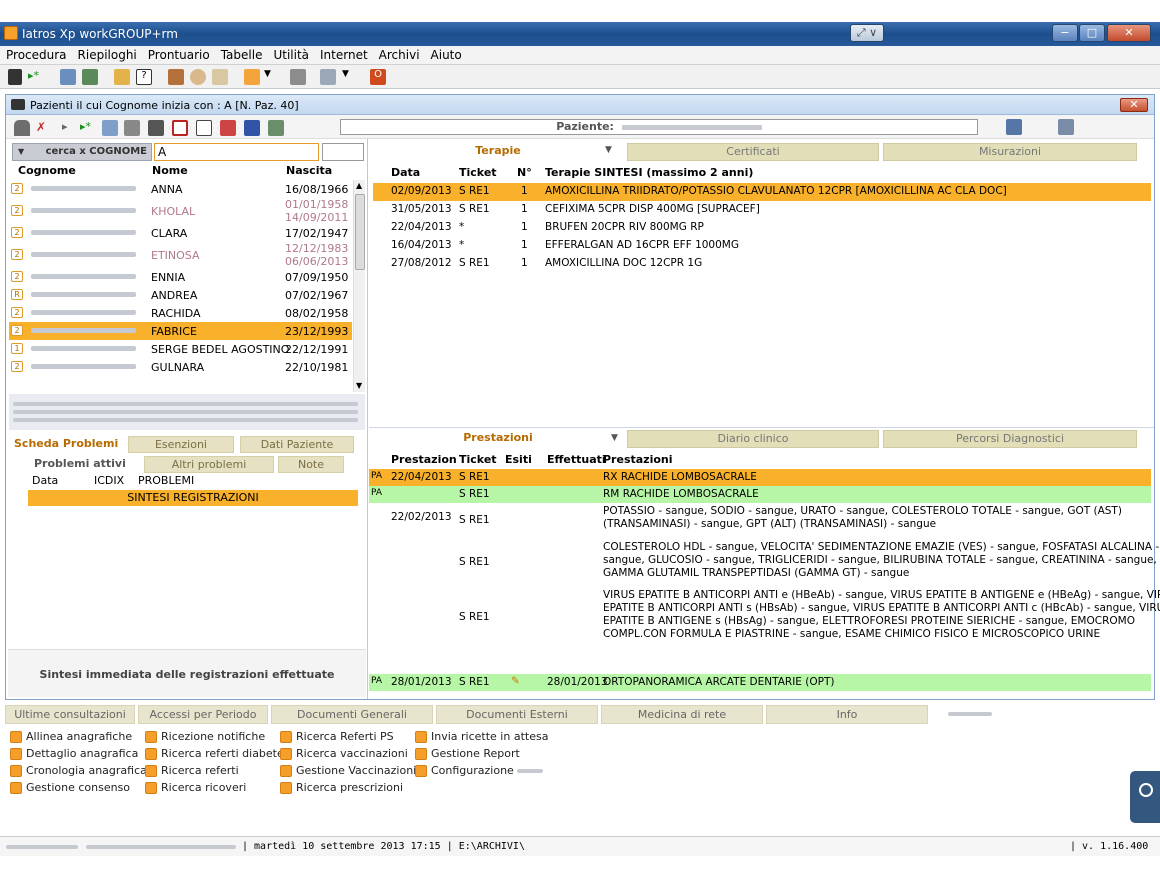 The height and width of the screenshot is (890, 1160). Describe the element at coordinates (180, 211) in the screenshot. I see `patient-row: 2 KHOLAL 01/01/1958 14/09/2011` at that location.